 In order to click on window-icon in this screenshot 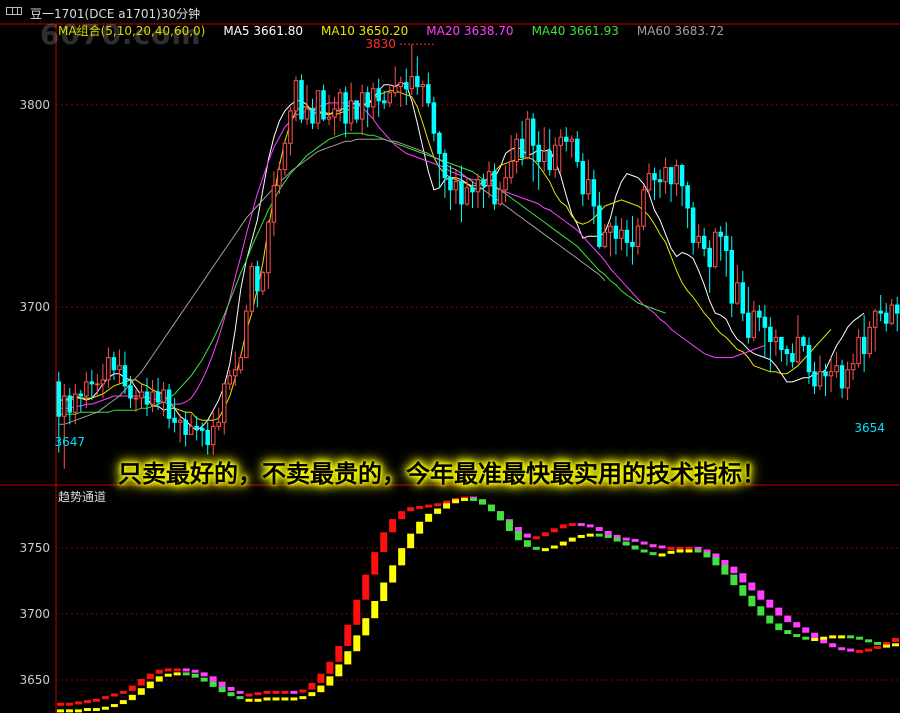, I will do `click(14, 11)`.